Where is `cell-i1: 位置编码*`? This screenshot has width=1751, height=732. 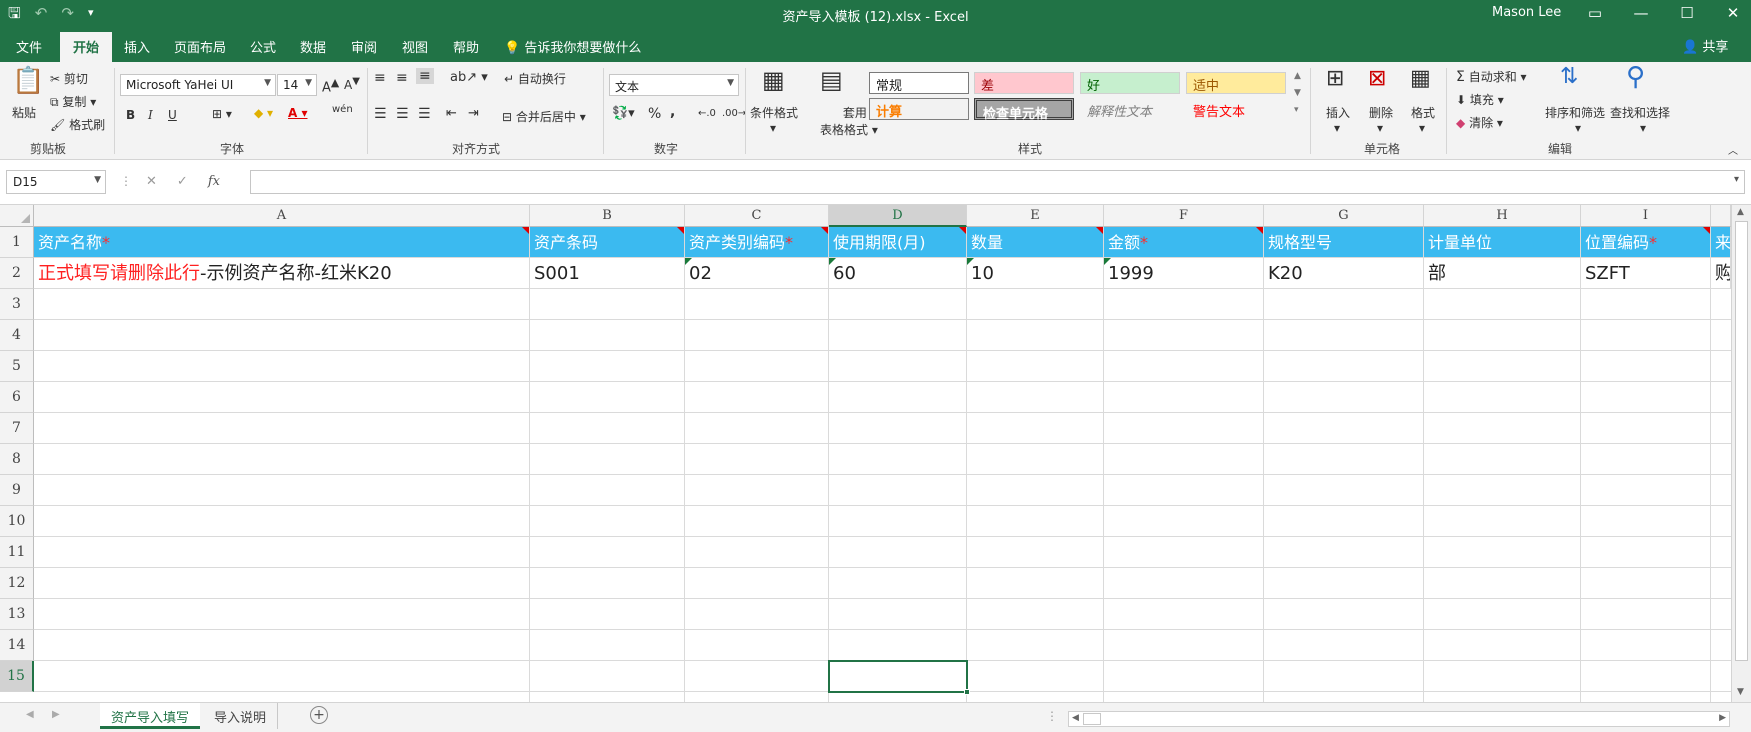 cell-i1: 位置编码* is located at coordinates (1646, 242).